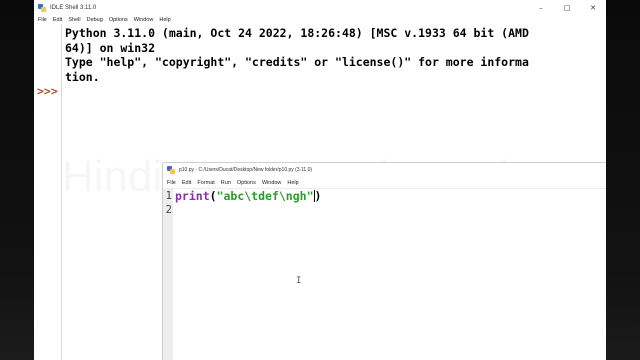 Image resolution: width=640 pixels, height=360 pixels. Describe the element at coordinates (47, 192) in the screenshot. I see `shell-prompt-gutter` at that location.